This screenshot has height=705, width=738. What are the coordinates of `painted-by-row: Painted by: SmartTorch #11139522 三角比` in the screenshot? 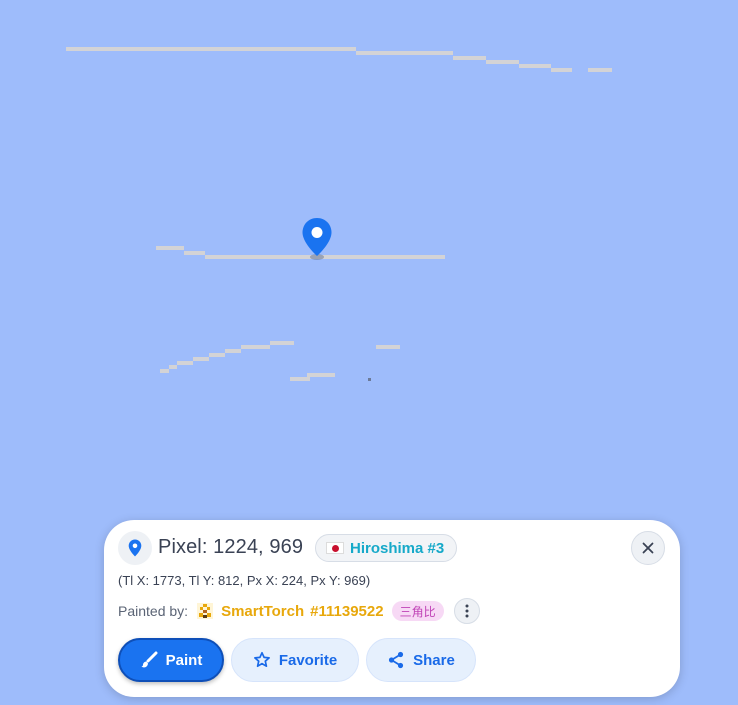 It's located at (299, 611).